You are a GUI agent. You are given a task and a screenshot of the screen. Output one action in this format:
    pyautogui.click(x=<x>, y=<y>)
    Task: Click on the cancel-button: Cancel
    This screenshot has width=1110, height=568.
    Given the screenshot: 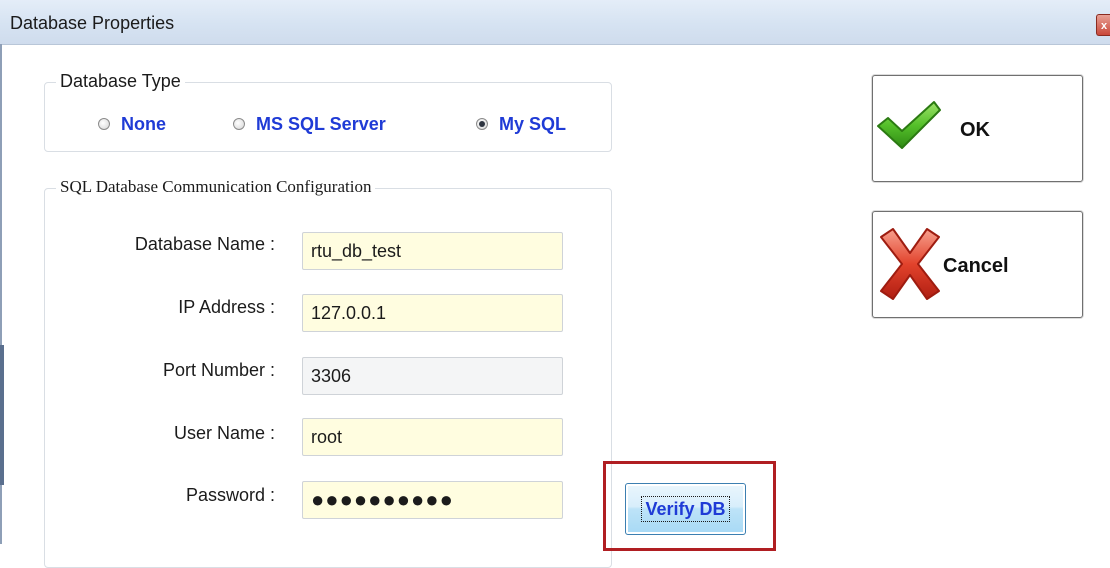 What is the action you would take?
    pyautogui.click(x=977, y=264)
    